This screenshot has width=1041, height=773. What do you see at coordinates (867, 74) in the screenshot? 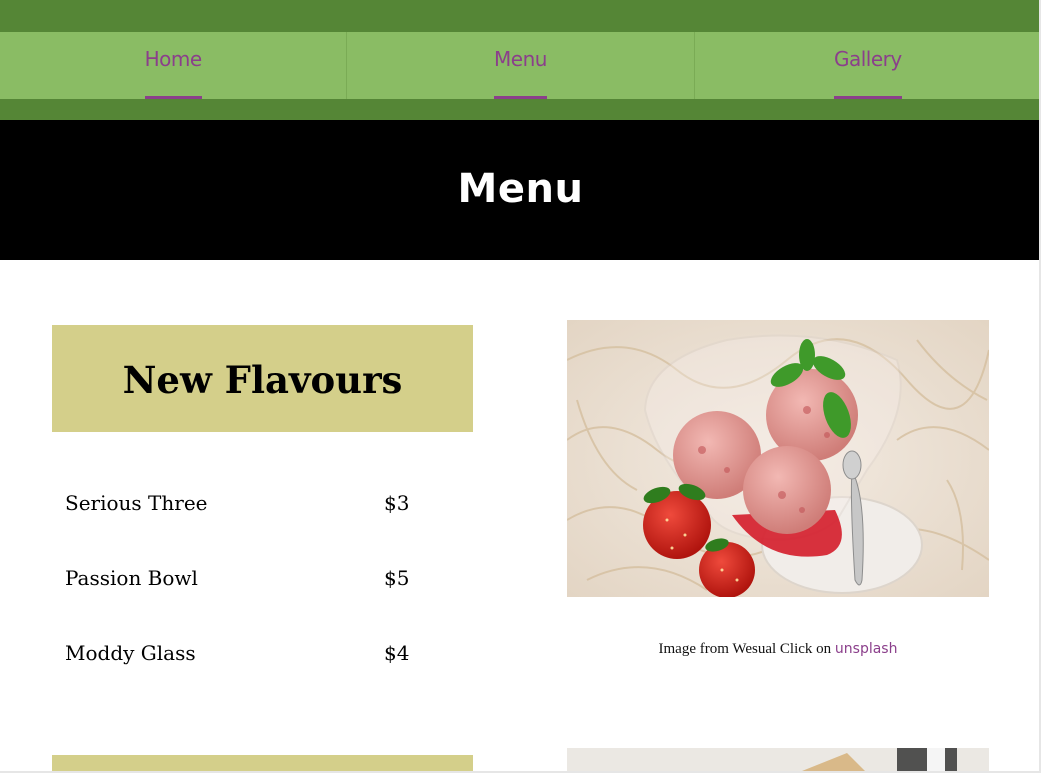
I see `nav-label-gallery: Gallery` at bounding box center [867, 74].